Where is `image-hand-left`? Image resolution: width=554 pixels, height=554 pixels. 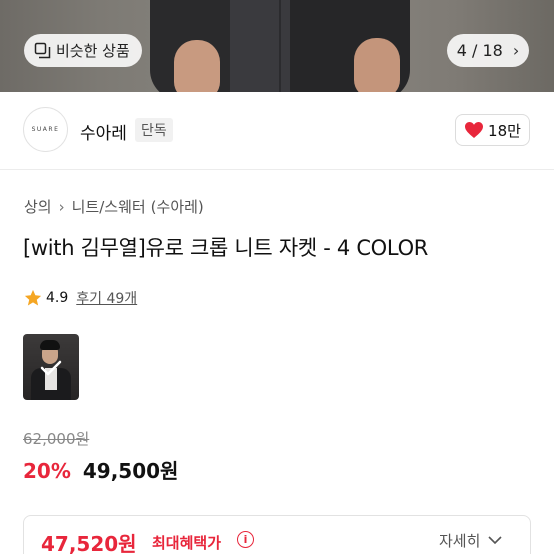 image-hand-left is located at coordinates (197, 66).